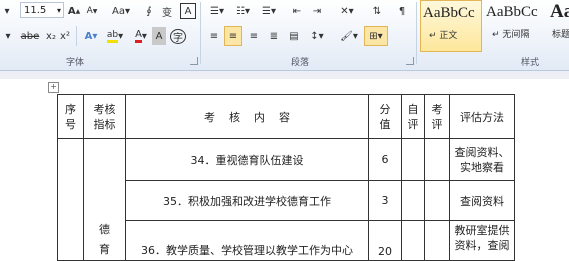 The width and height of the screenshot is (569, 261). What do you see at coordinates (159, 36) in the screenshot?
I see `char-shading-button: A` at bounding box center [159, 36].